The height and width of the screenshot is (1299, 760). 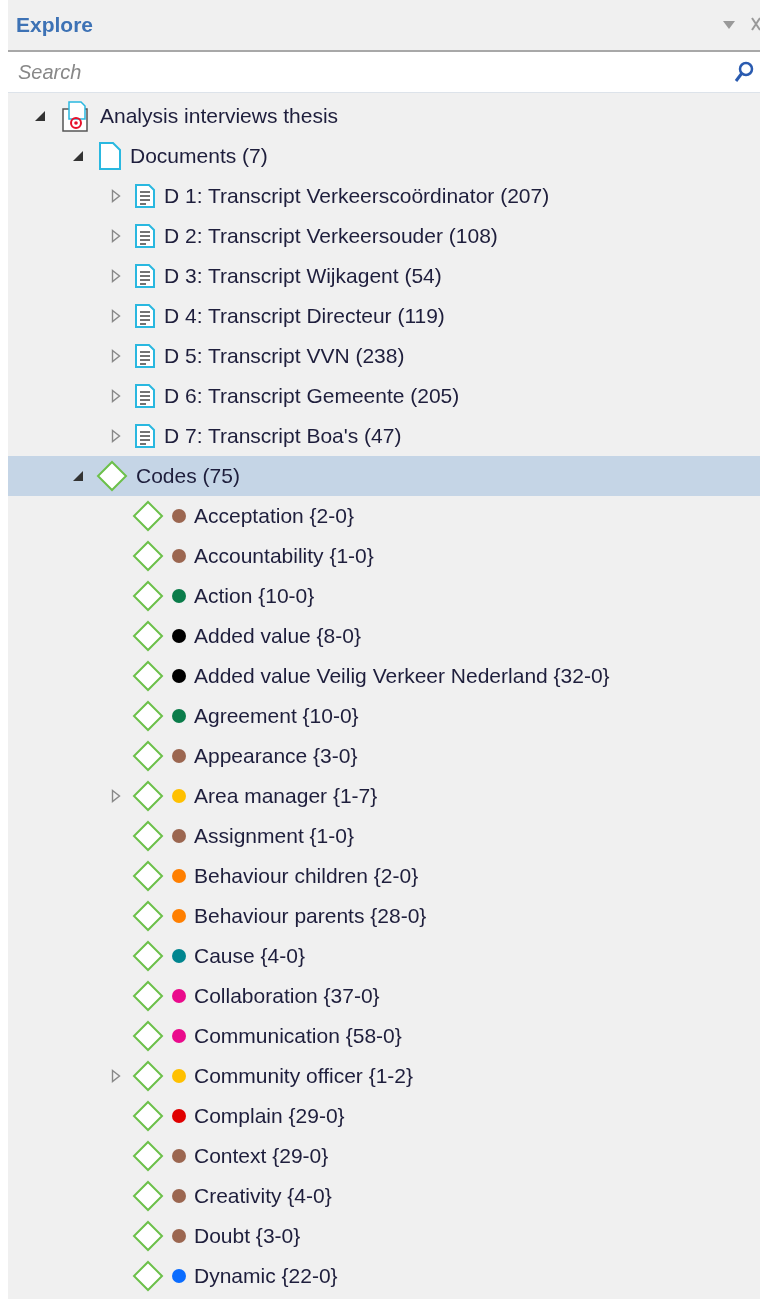 I want to click on tree-label: Complain {29-0}, so click(x=269, y=1116).